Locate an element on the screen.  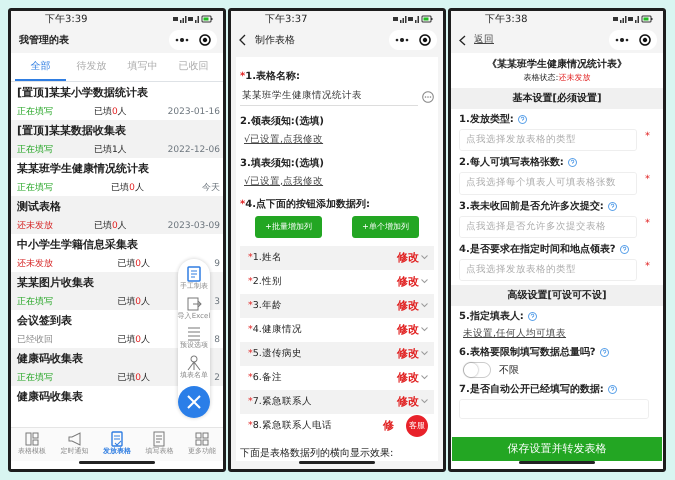
column-label: *1.姓名 is located at coordinates (265, 257).